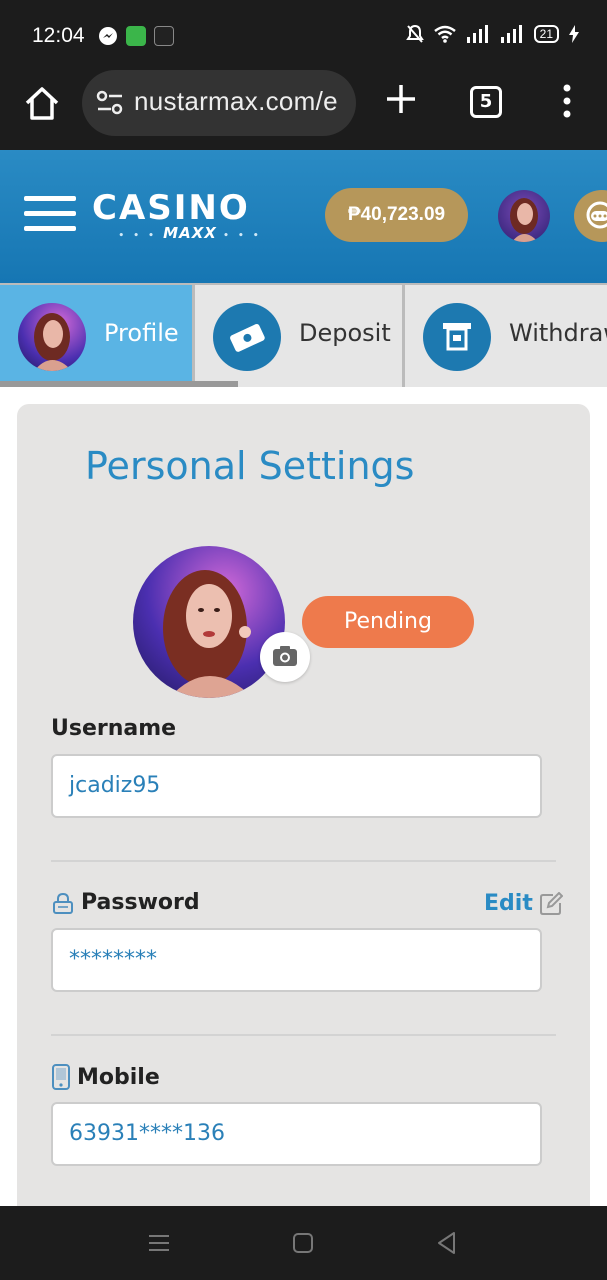  What do you see at coordinates (396, 215) in the screenshot?
I see `balance-button: ₱40,723.09` at bounding box center [396, 215].